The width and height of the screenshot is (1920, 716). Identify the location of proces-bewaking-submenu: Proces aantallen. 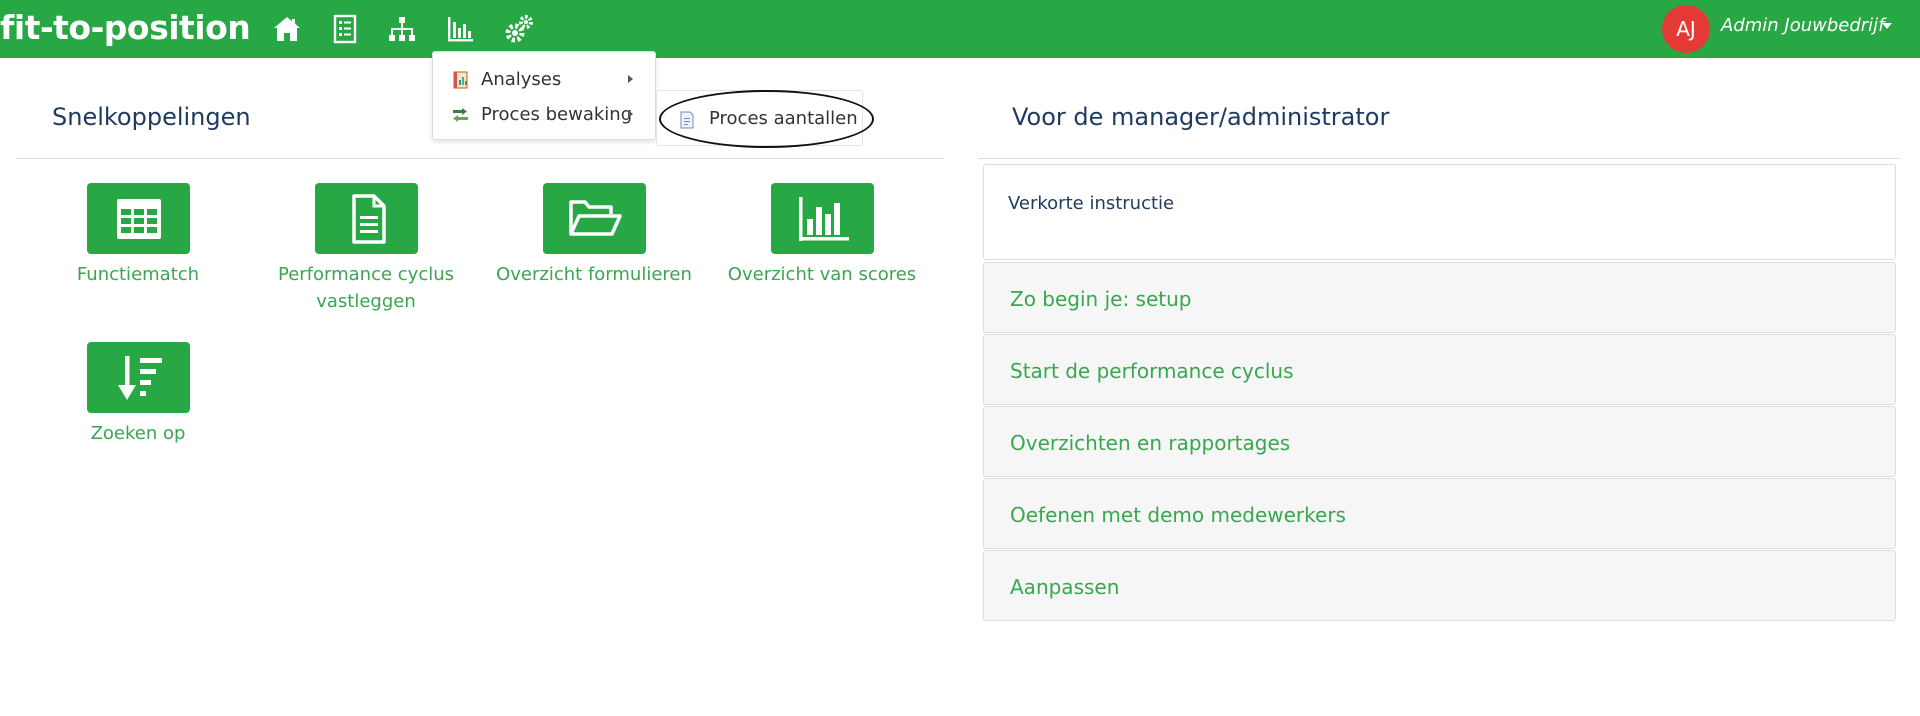
(759, 118).